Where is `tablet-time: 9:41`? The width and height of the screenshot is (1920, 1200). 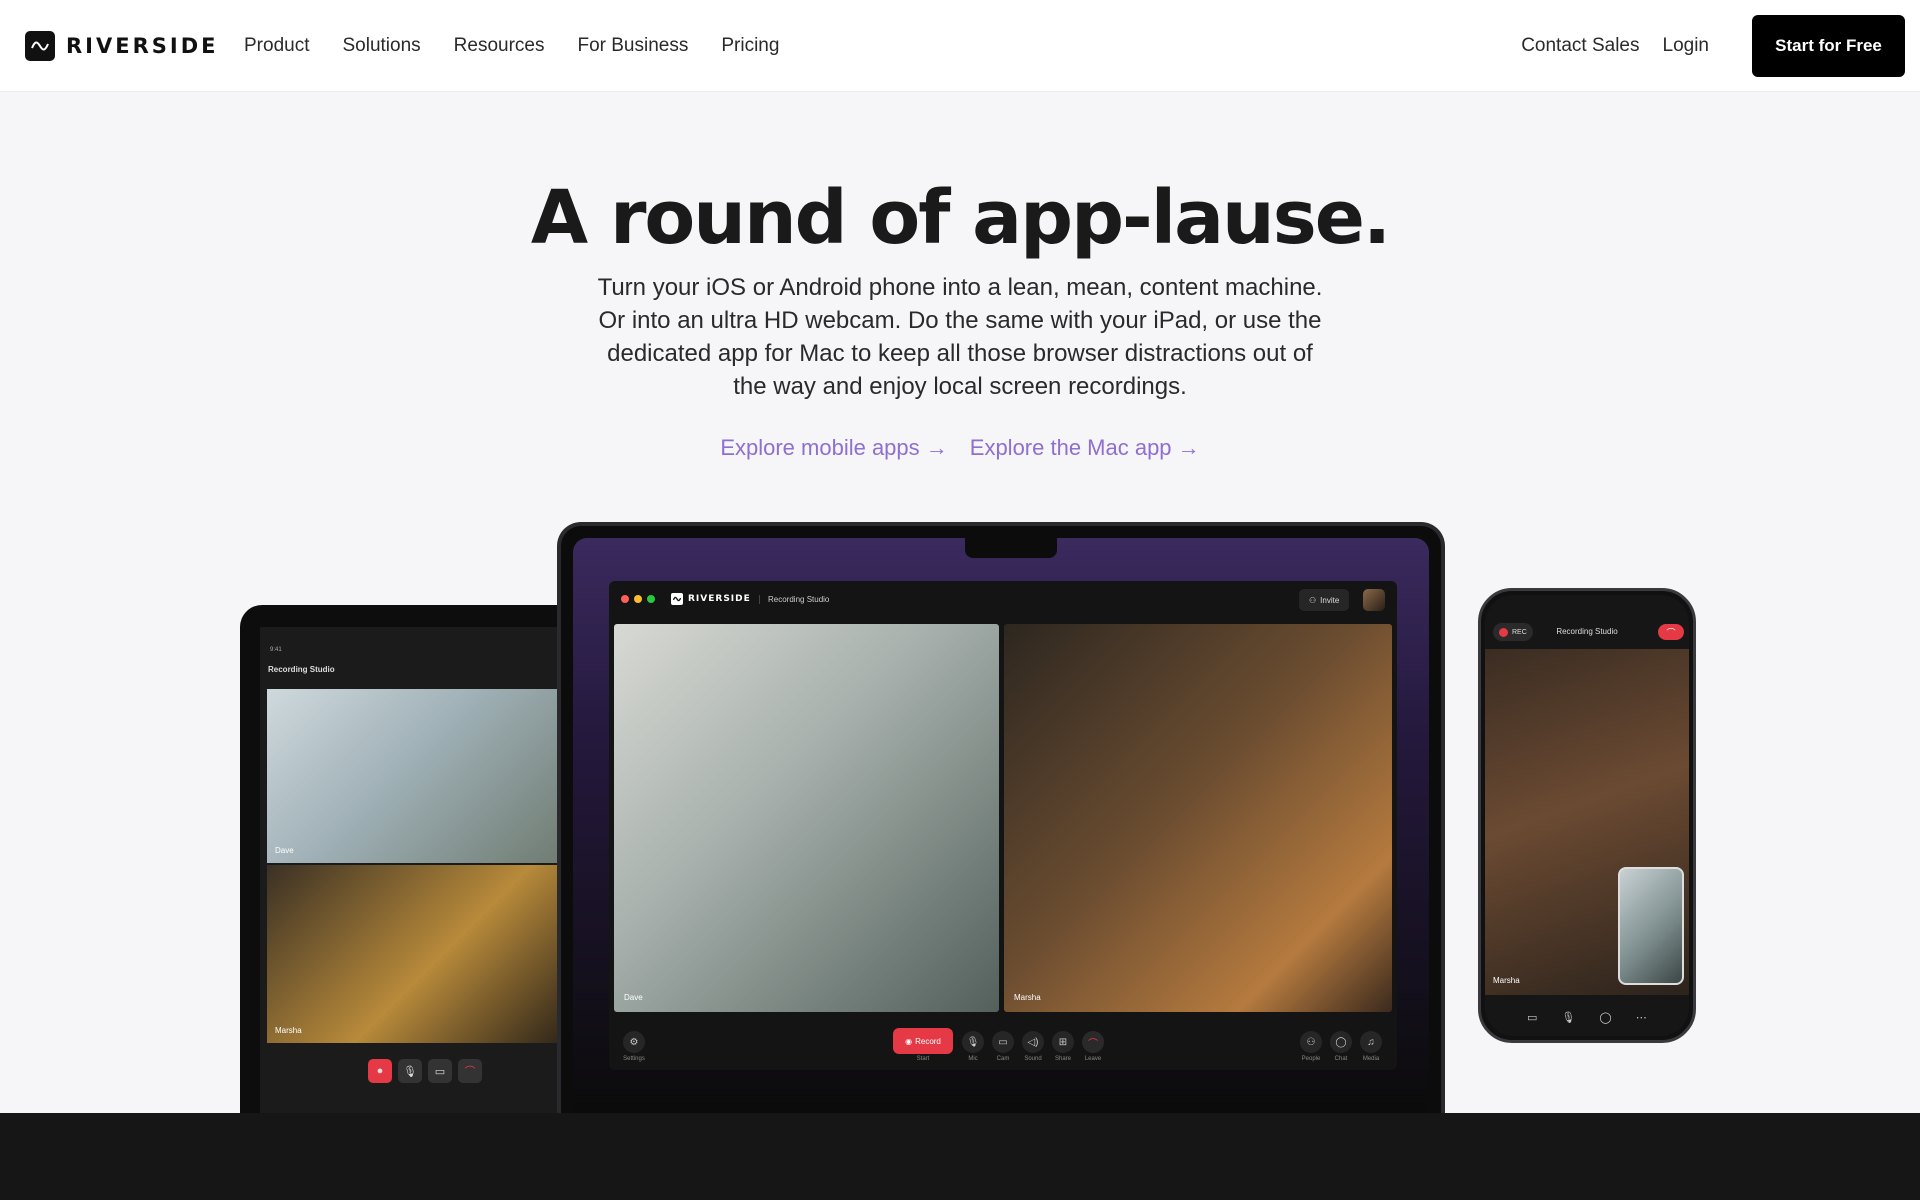
tablet-time: 9:41 is located at coordinates (276, 650).